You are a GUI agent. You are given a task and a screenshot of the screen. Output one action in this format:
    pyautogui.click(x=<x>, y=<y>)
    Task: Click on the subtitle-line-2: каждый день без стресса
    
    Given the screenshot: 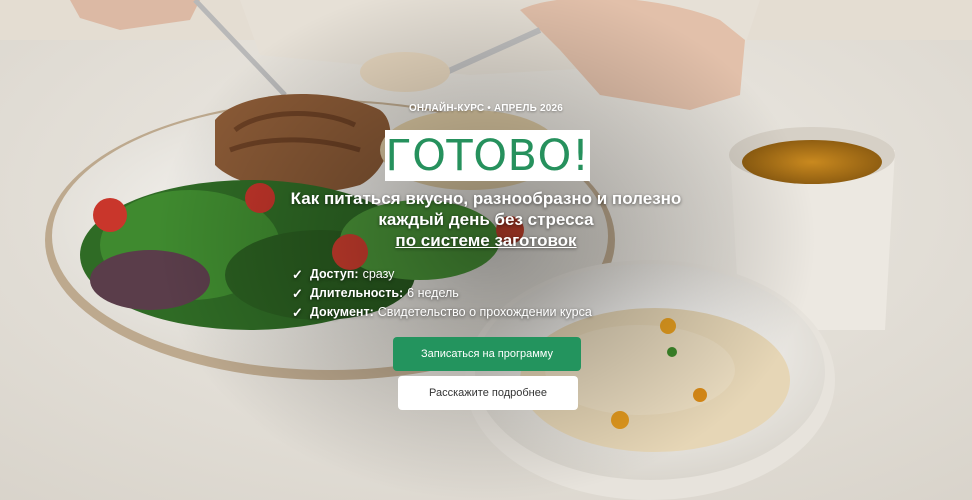 What is the action you would take?
    pyautogui.click(x=486, y=219)
    